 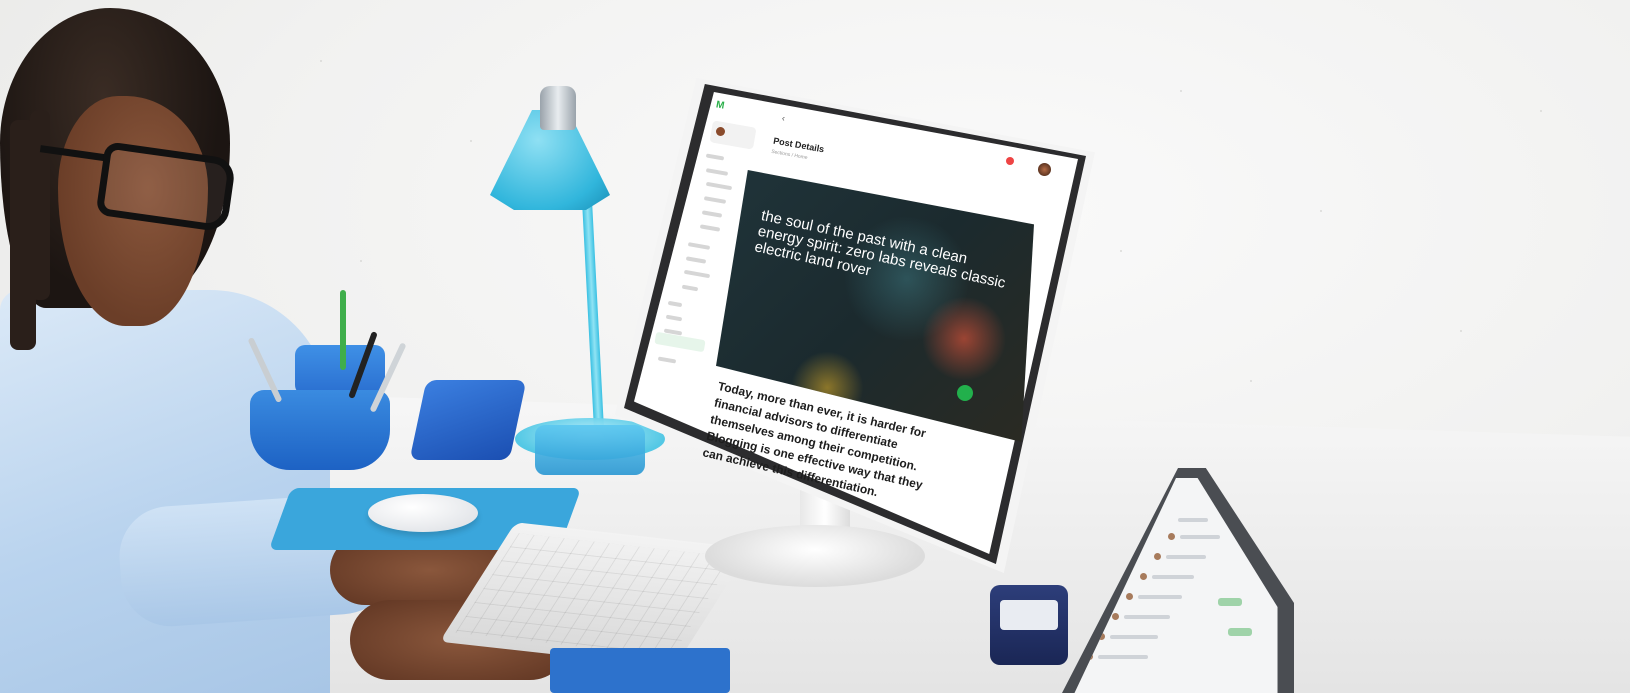 I want to click on lamp-cap, so click(x=558, y=108).